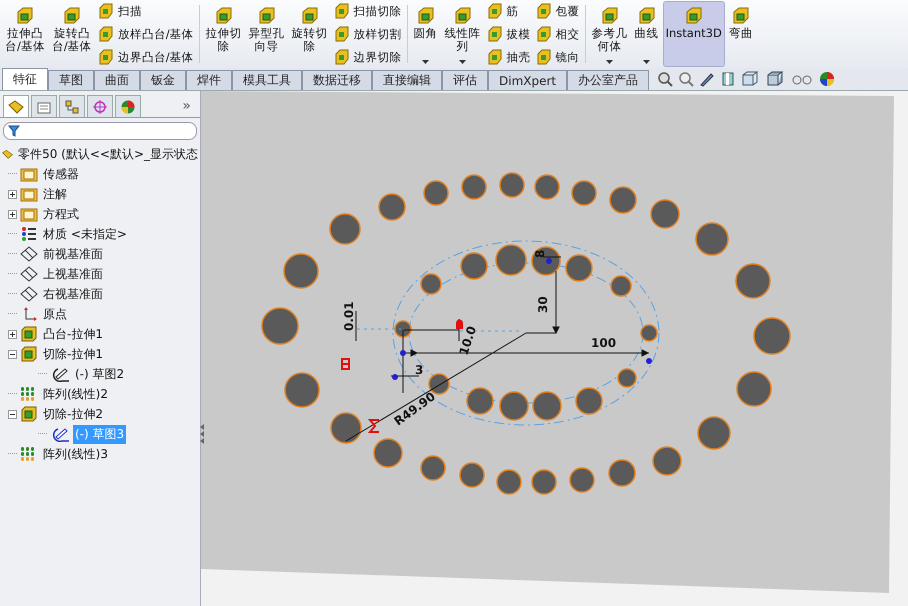 Image resolution: width=908 pixels, height=606 pixels. What do you see at coordinates (146, 57) in the screenshot?
I see `ribbon-button: 边界凸台/基体` at bounding box center [146, 57].